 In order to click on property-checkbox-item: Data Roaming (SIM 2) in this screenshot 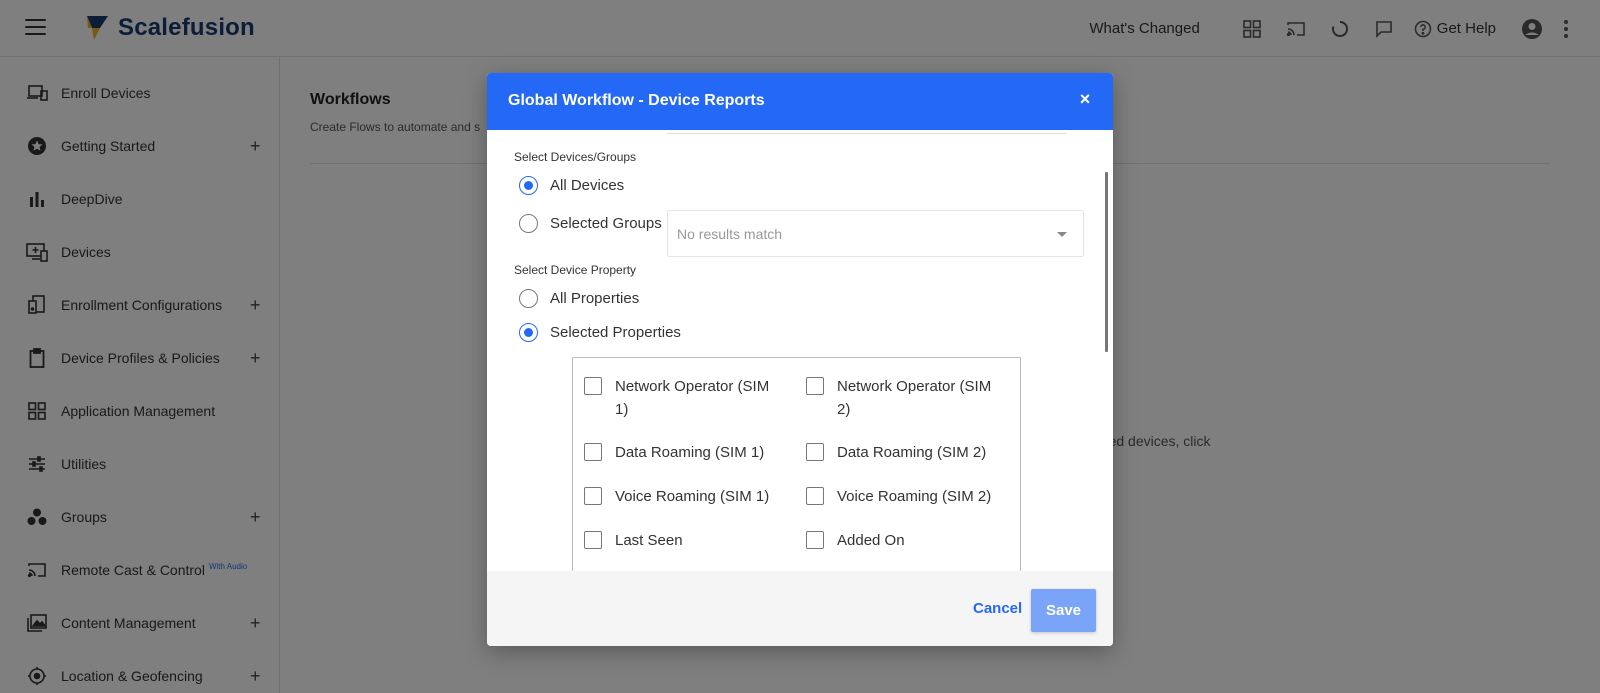, I will do `click(906, 453)`.